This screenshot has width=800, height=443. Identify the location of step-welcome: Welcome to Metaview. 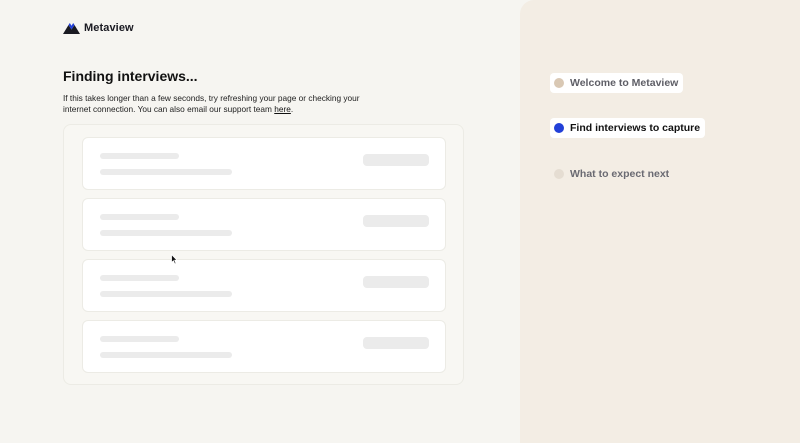
(617, 83).